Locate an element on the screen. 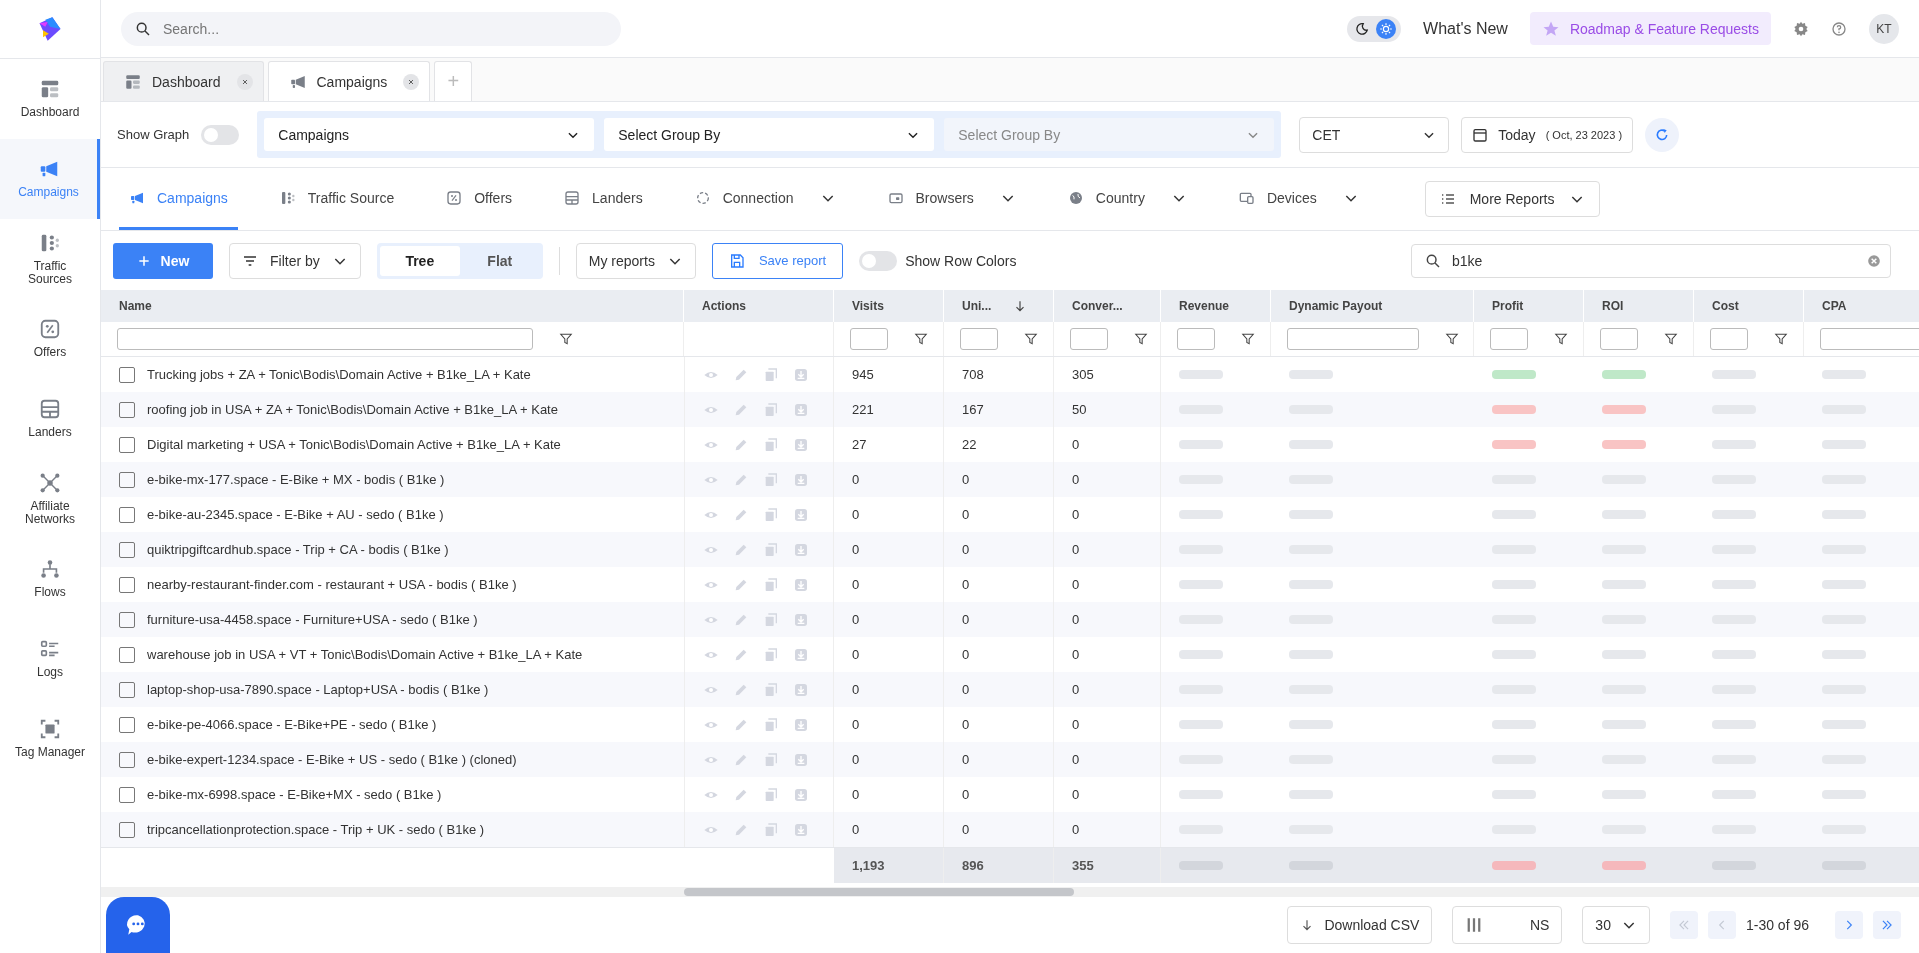 This screenshot has width=1919, height=953. roadmap-button: Roadmap & Feature Requests is located at coordinates (1650, 28).